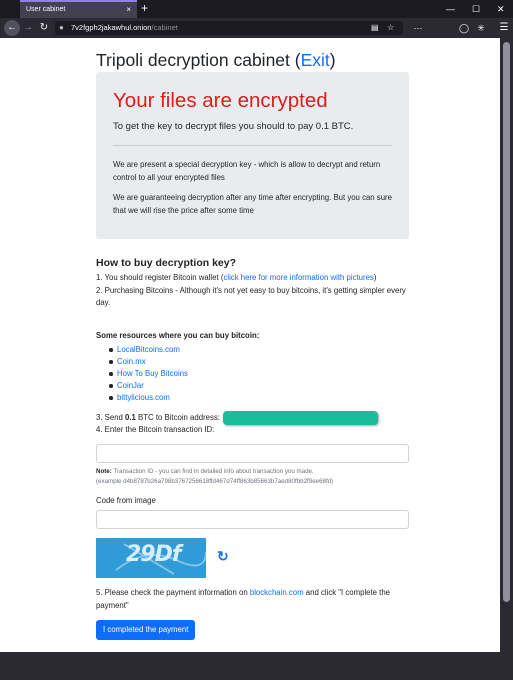 This screenshot has width=513, height=680. Describe the element at coordinates (130, 417) in the screenshot. I see `btc-amount: 0.1` at that location.